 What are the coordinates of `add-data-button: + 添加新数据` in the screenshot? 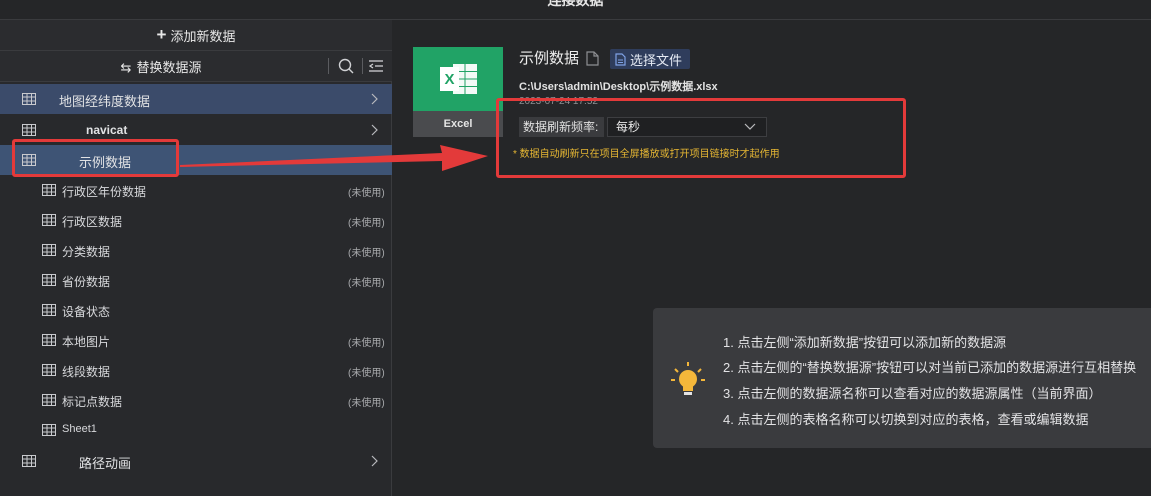 It's located at (196, 35).